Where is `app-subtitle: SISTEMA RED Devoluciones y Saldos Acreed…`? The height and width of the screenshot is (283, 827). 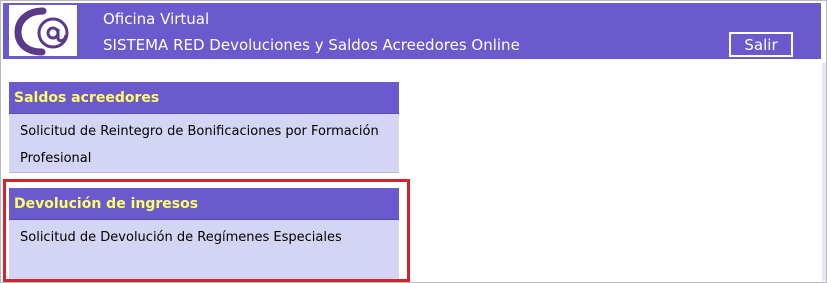
app-subtitle: SISTEMA RED Devoluciones y Saldos Acreed… is located at coordinates (311, 45).